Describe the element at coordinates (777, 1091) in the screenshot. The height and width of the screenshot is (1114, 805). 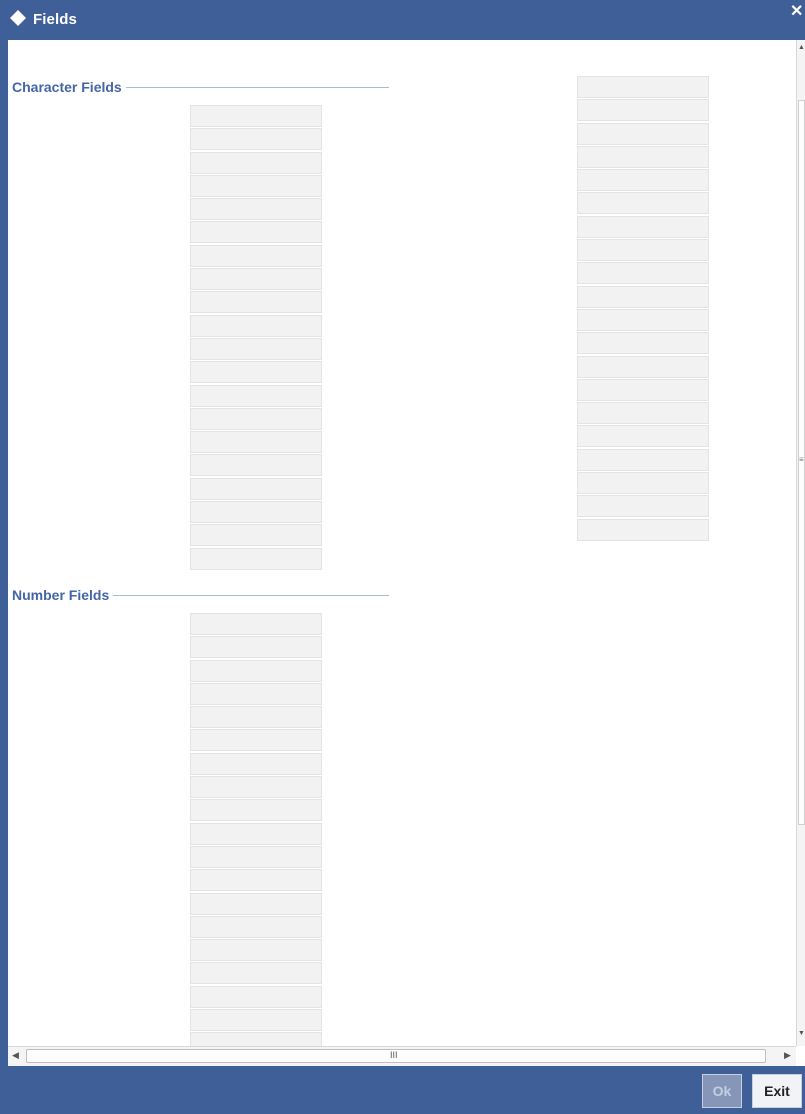
I see `exit-button: Exit` at that location.